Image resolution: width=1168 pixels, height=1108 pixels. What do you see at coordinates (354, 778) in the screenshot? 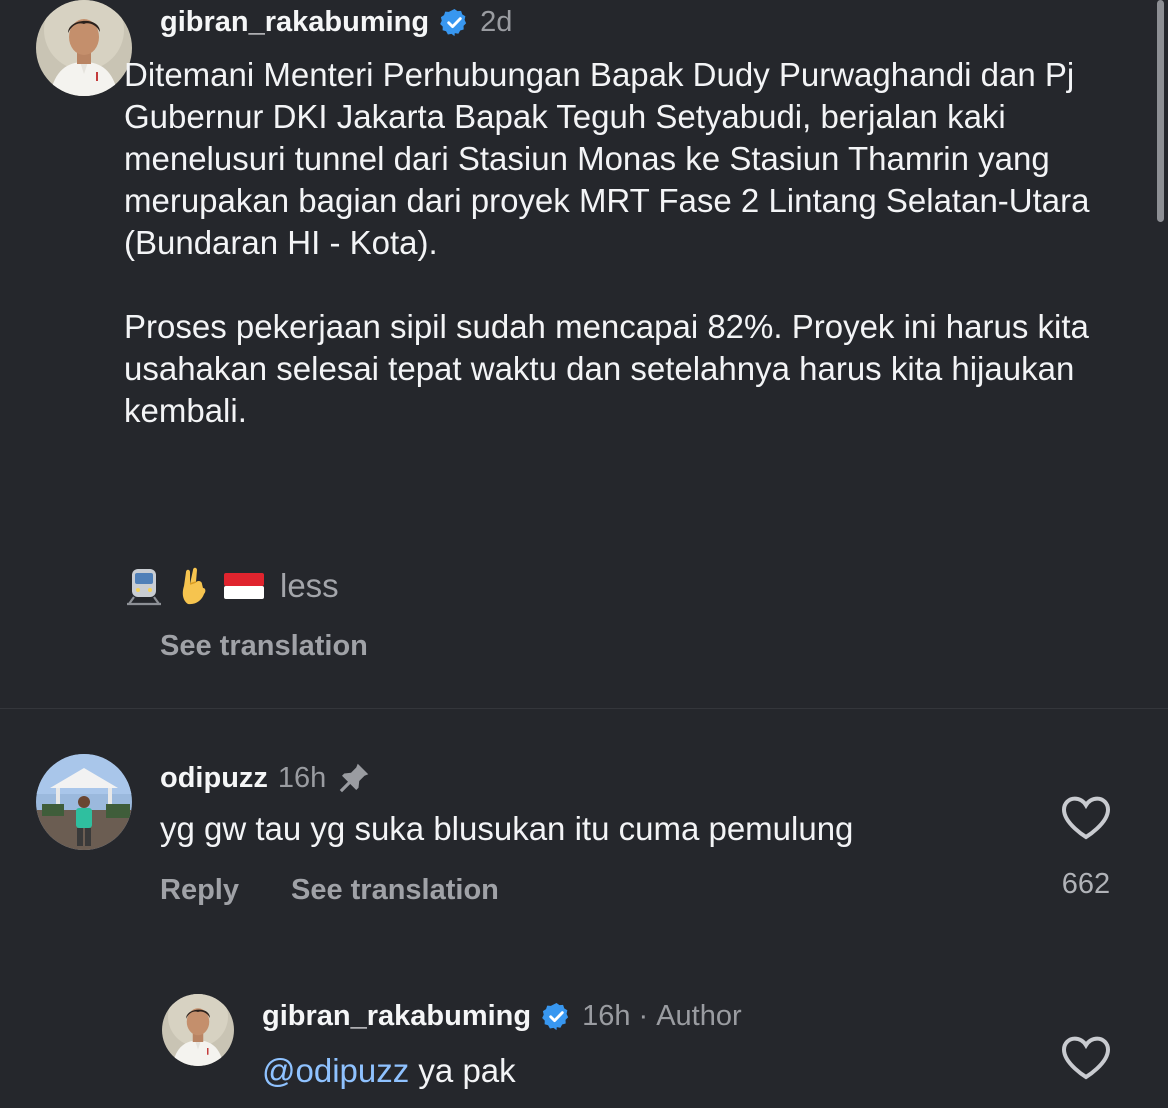
I see `pin-icon` at bounding box center [354, 778].